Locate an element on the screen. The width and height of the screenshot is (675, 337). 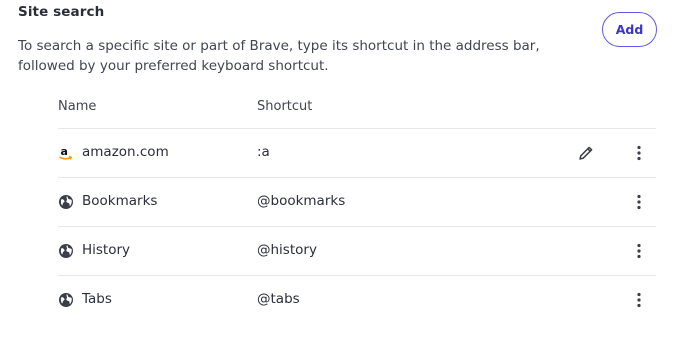
row-shortcut: @history is located at coordinates (287, 250).